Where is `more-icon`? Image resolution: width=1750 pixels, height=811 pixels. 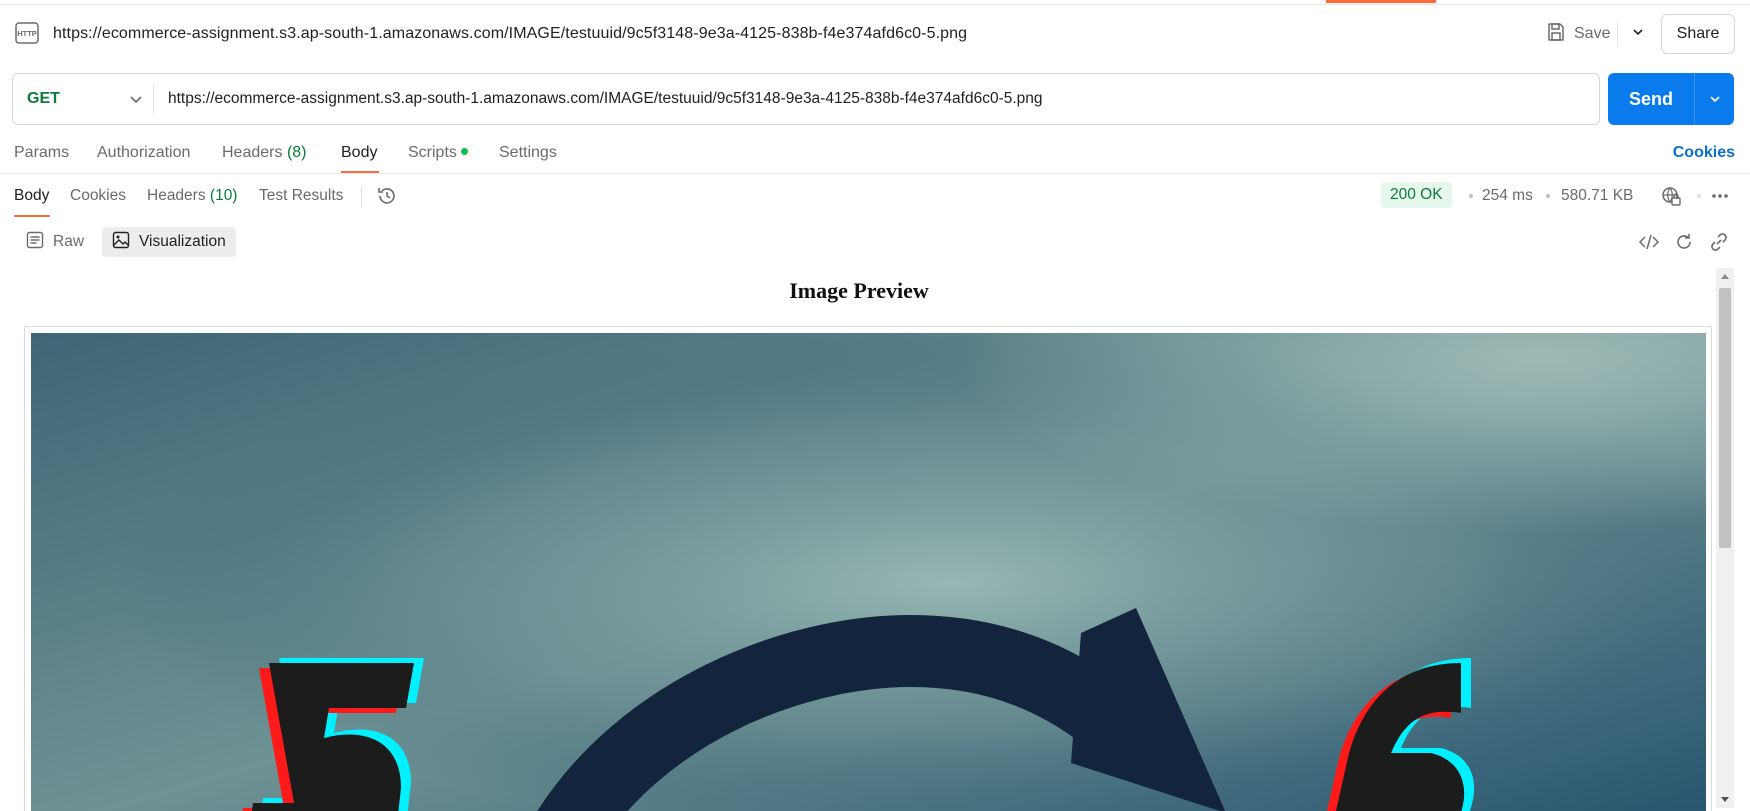 more-icon is located at coordinates (1720, 196).